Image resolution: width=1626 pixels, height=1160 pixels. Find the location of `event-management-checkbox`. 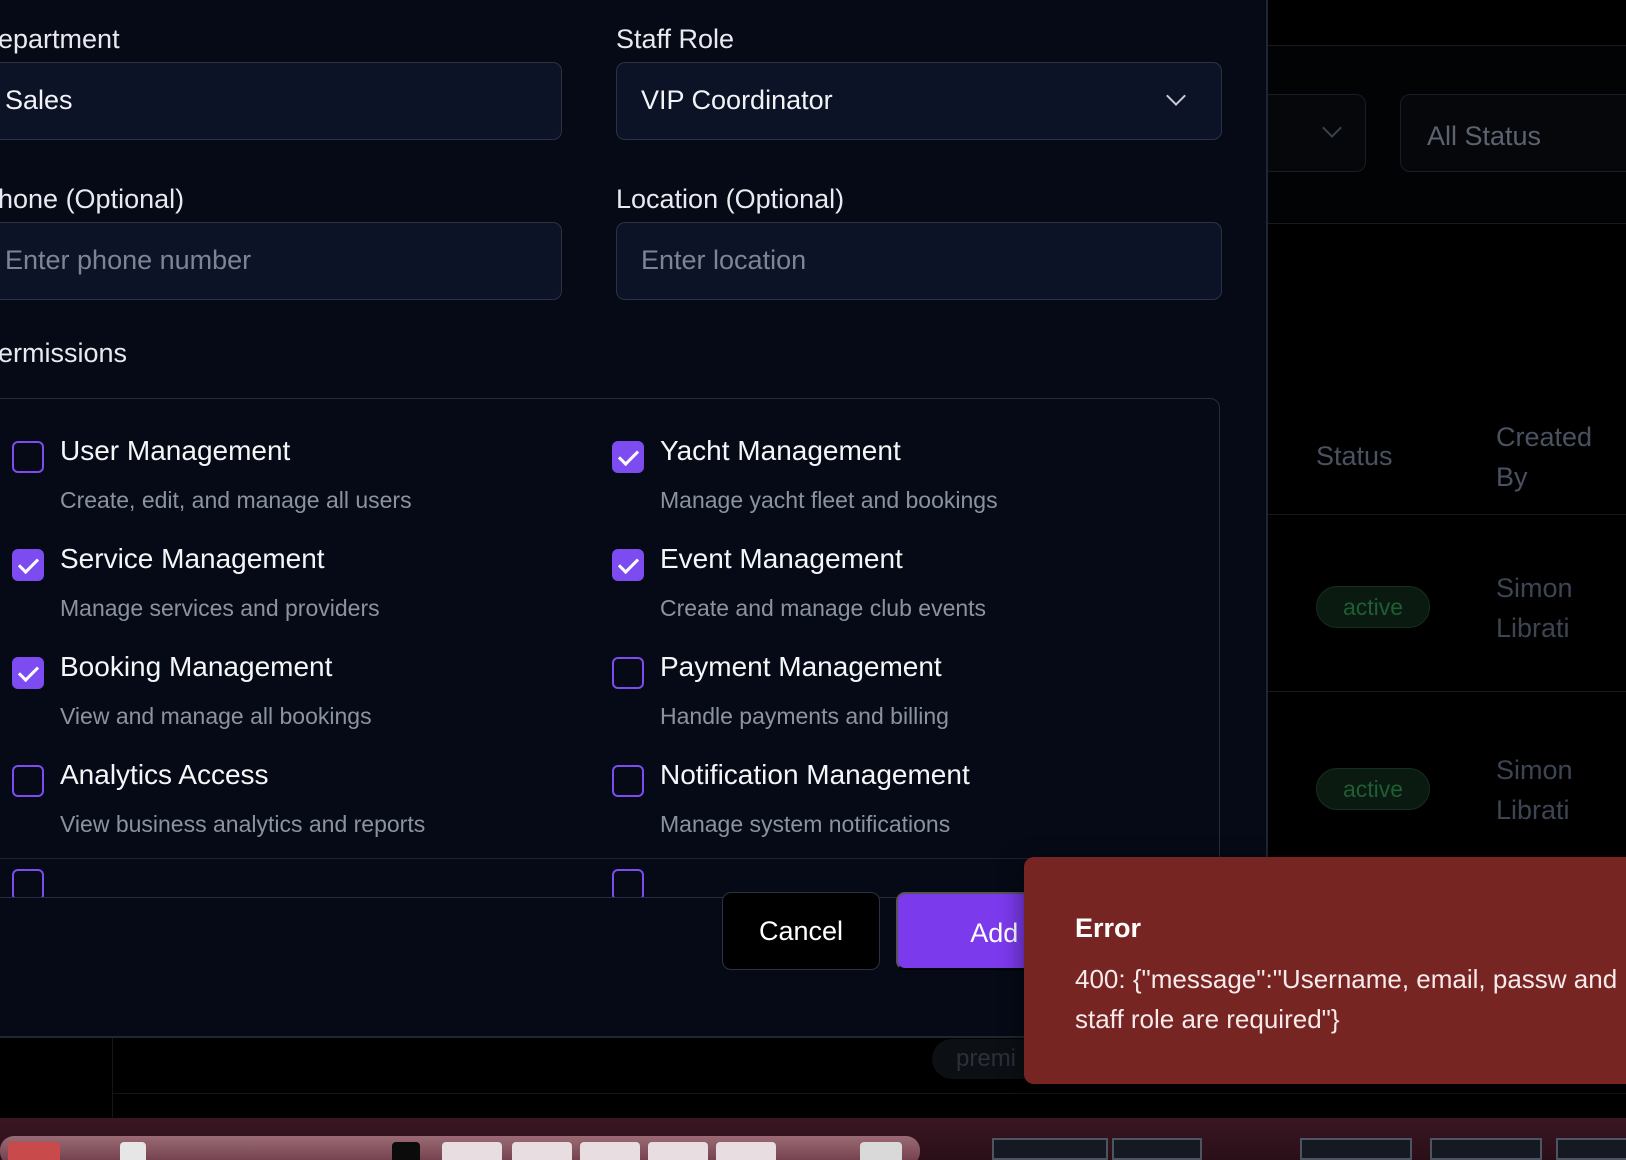

event-management-checkbox is located at coordinates (628, 565).